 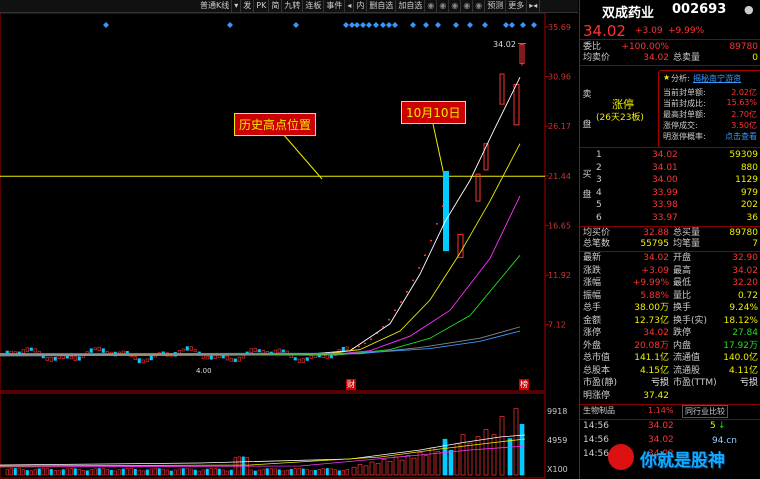 I want to click on toolbar-item: PK, so click(x=262, y=6).